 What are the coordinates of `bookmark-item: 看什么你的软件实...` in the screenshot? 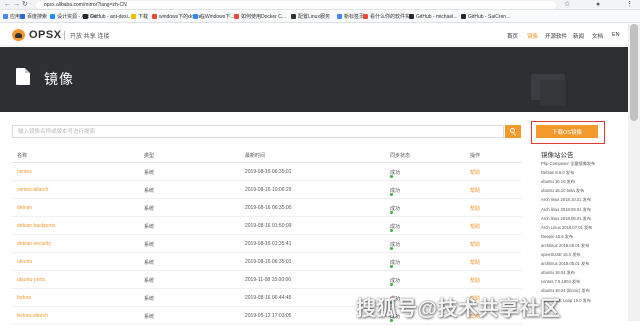 It's located at (388, 17).